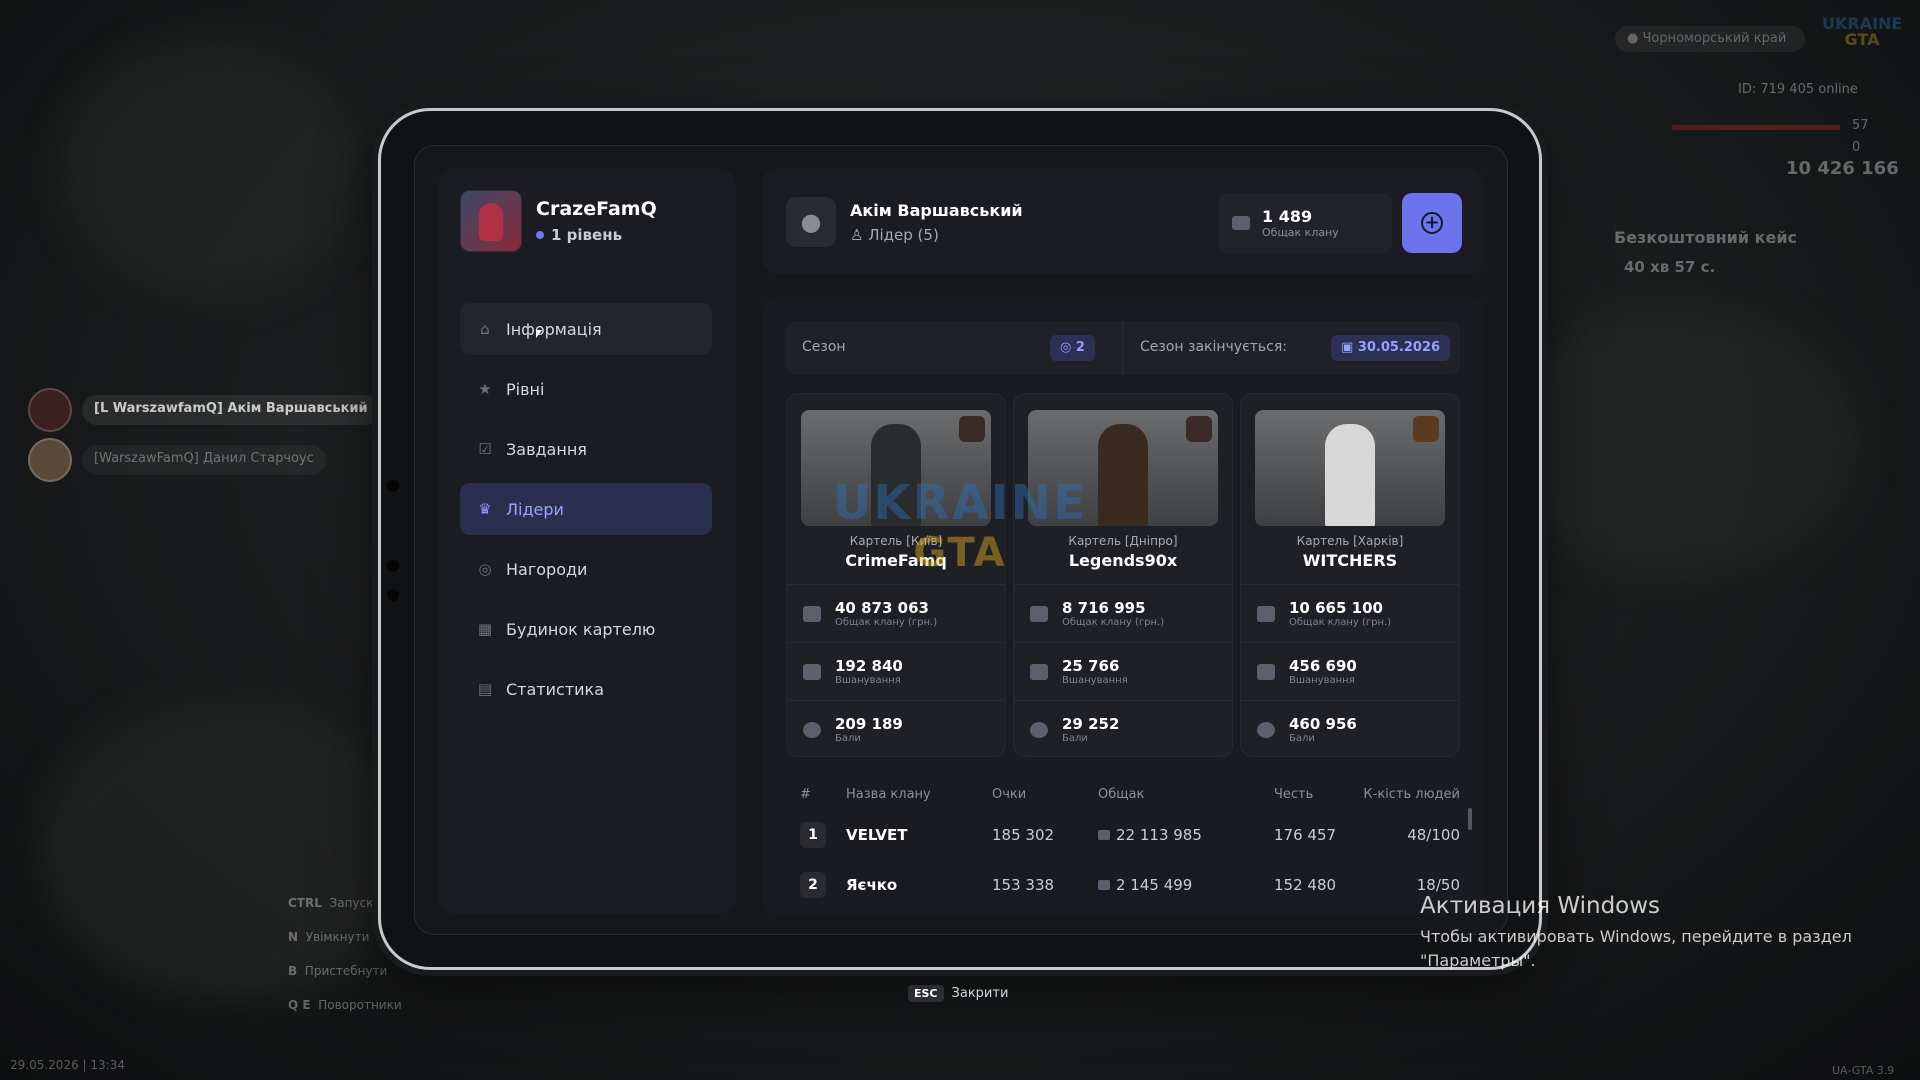  Describe the element at coordinates (1186, 885) in the screenshot. I see `cash-cell: 2 145 499` at that location.